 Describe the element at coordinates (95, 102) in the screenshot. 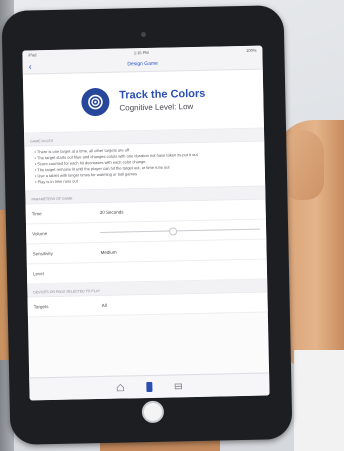

I see `target-icon` at that location.